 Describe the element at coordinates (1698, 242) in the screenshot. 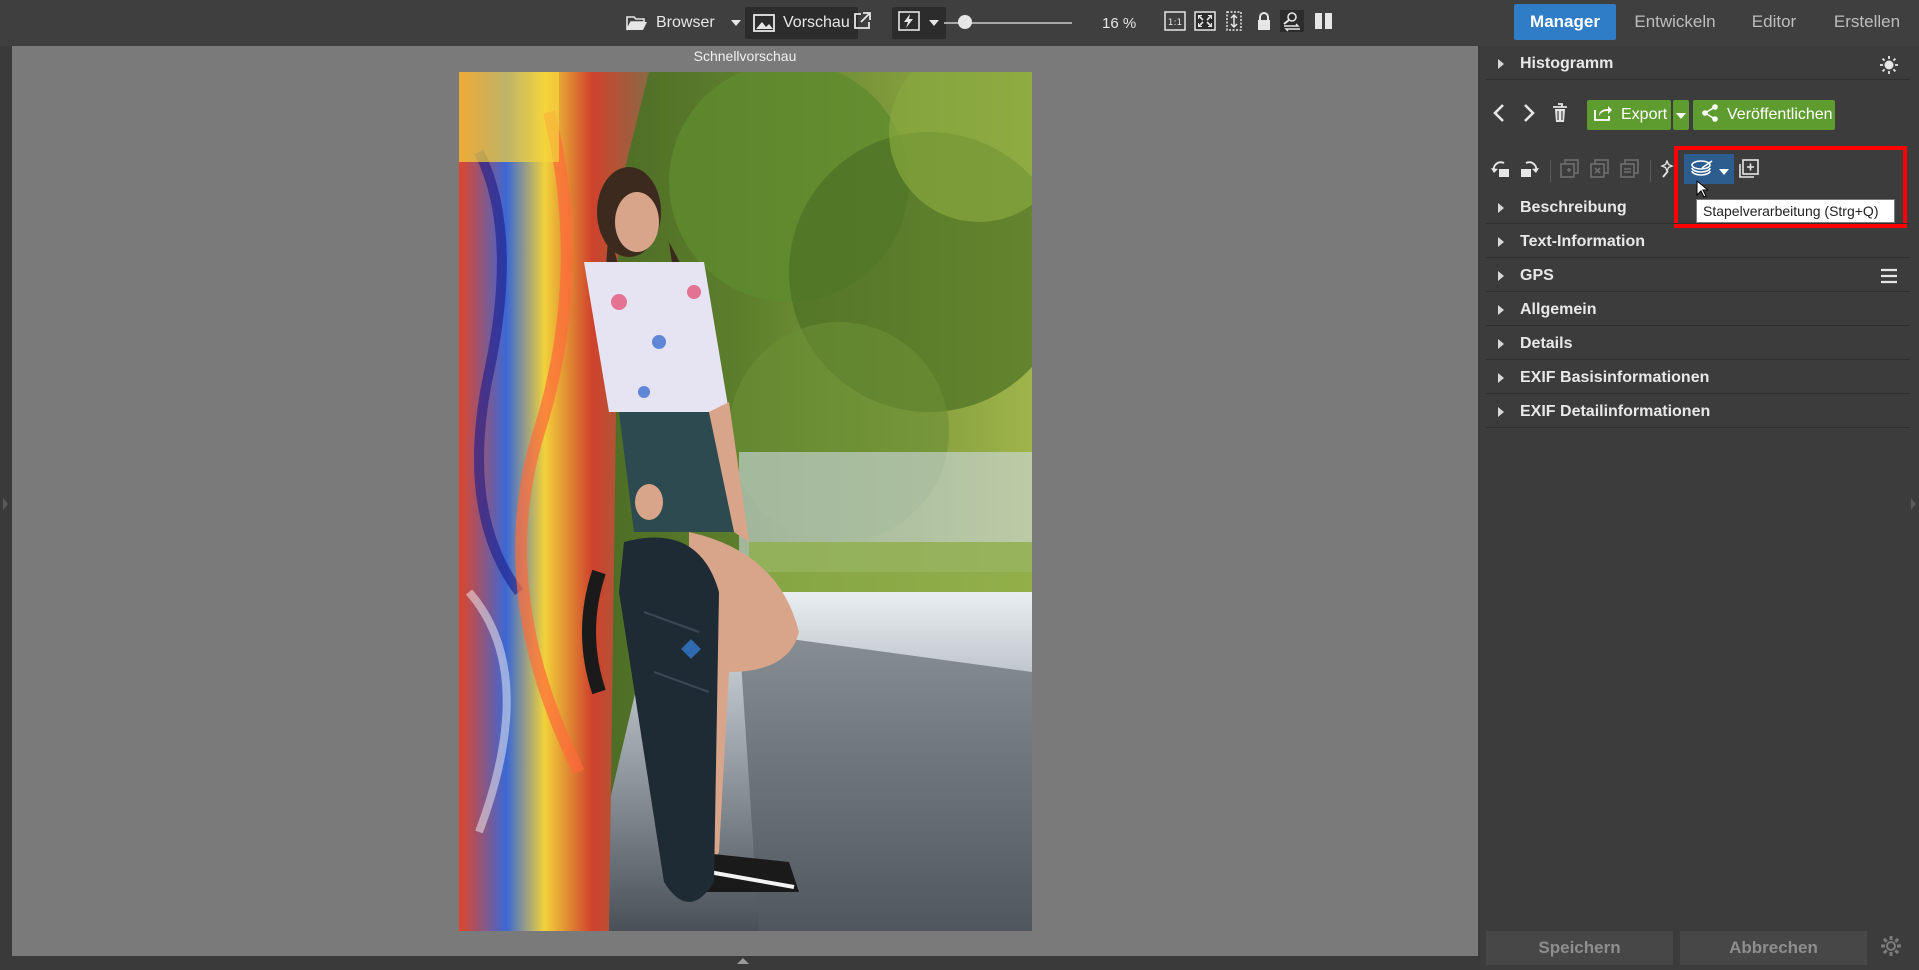

I see `section-text-information: Text-Information` at that location.